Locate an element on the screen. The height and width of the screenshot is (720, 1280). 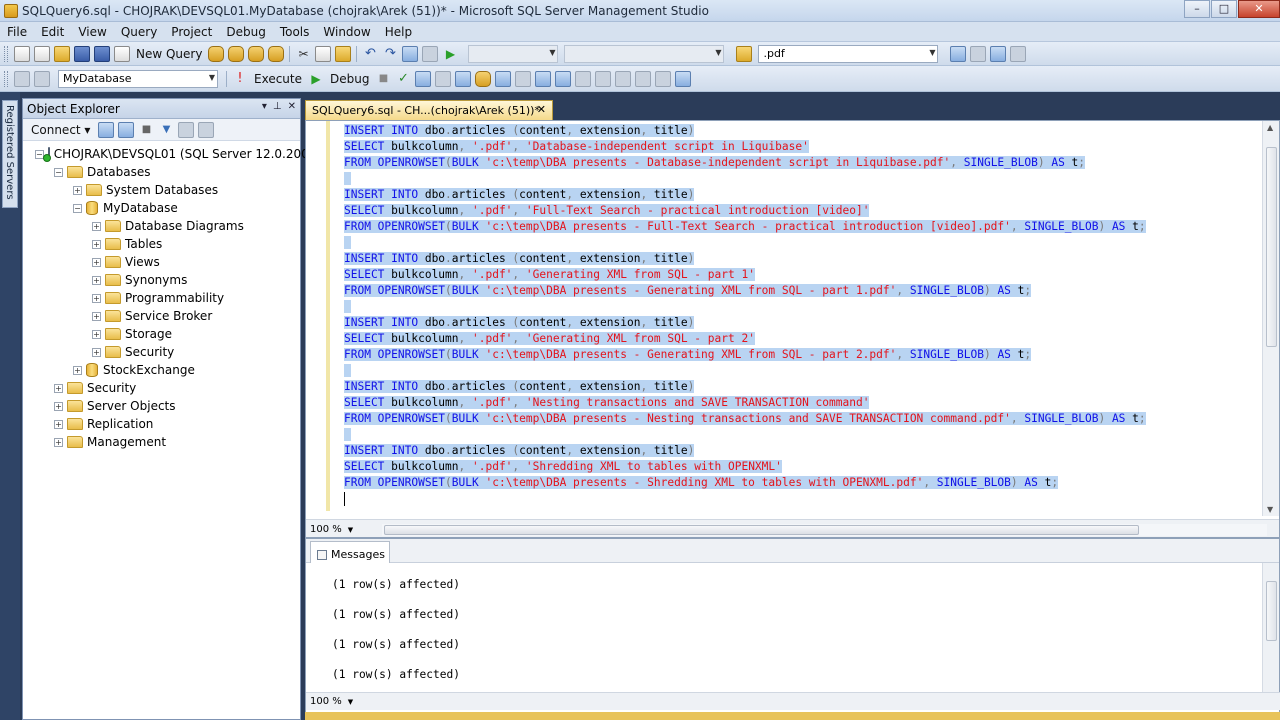
copy-icon is located at coordinates (323, 53).